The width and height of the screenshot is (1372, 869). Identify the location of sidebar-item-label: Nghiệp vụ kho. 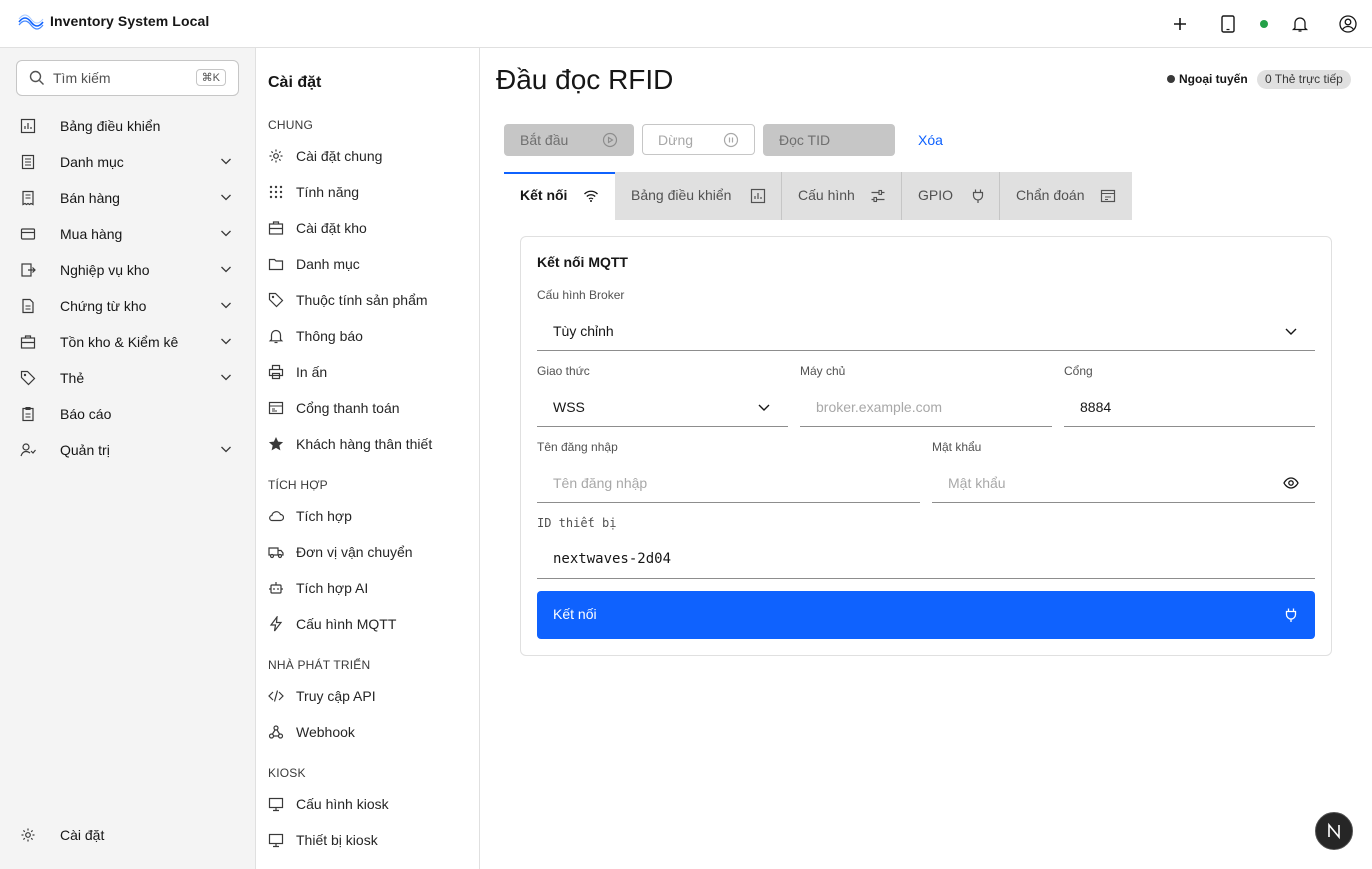
(105, 270).